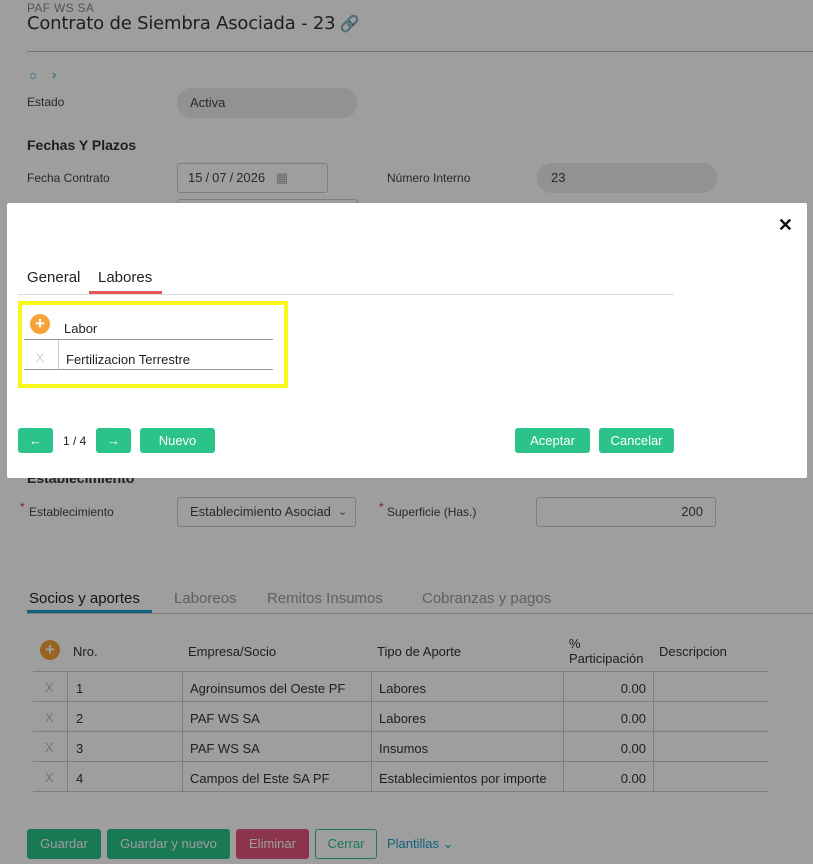 The height and width of the screenshot is (864, 813). What do you see at coordinates (113, 440) in the screenshot?
I see `next-button: →` at bounding box center [113, 440].